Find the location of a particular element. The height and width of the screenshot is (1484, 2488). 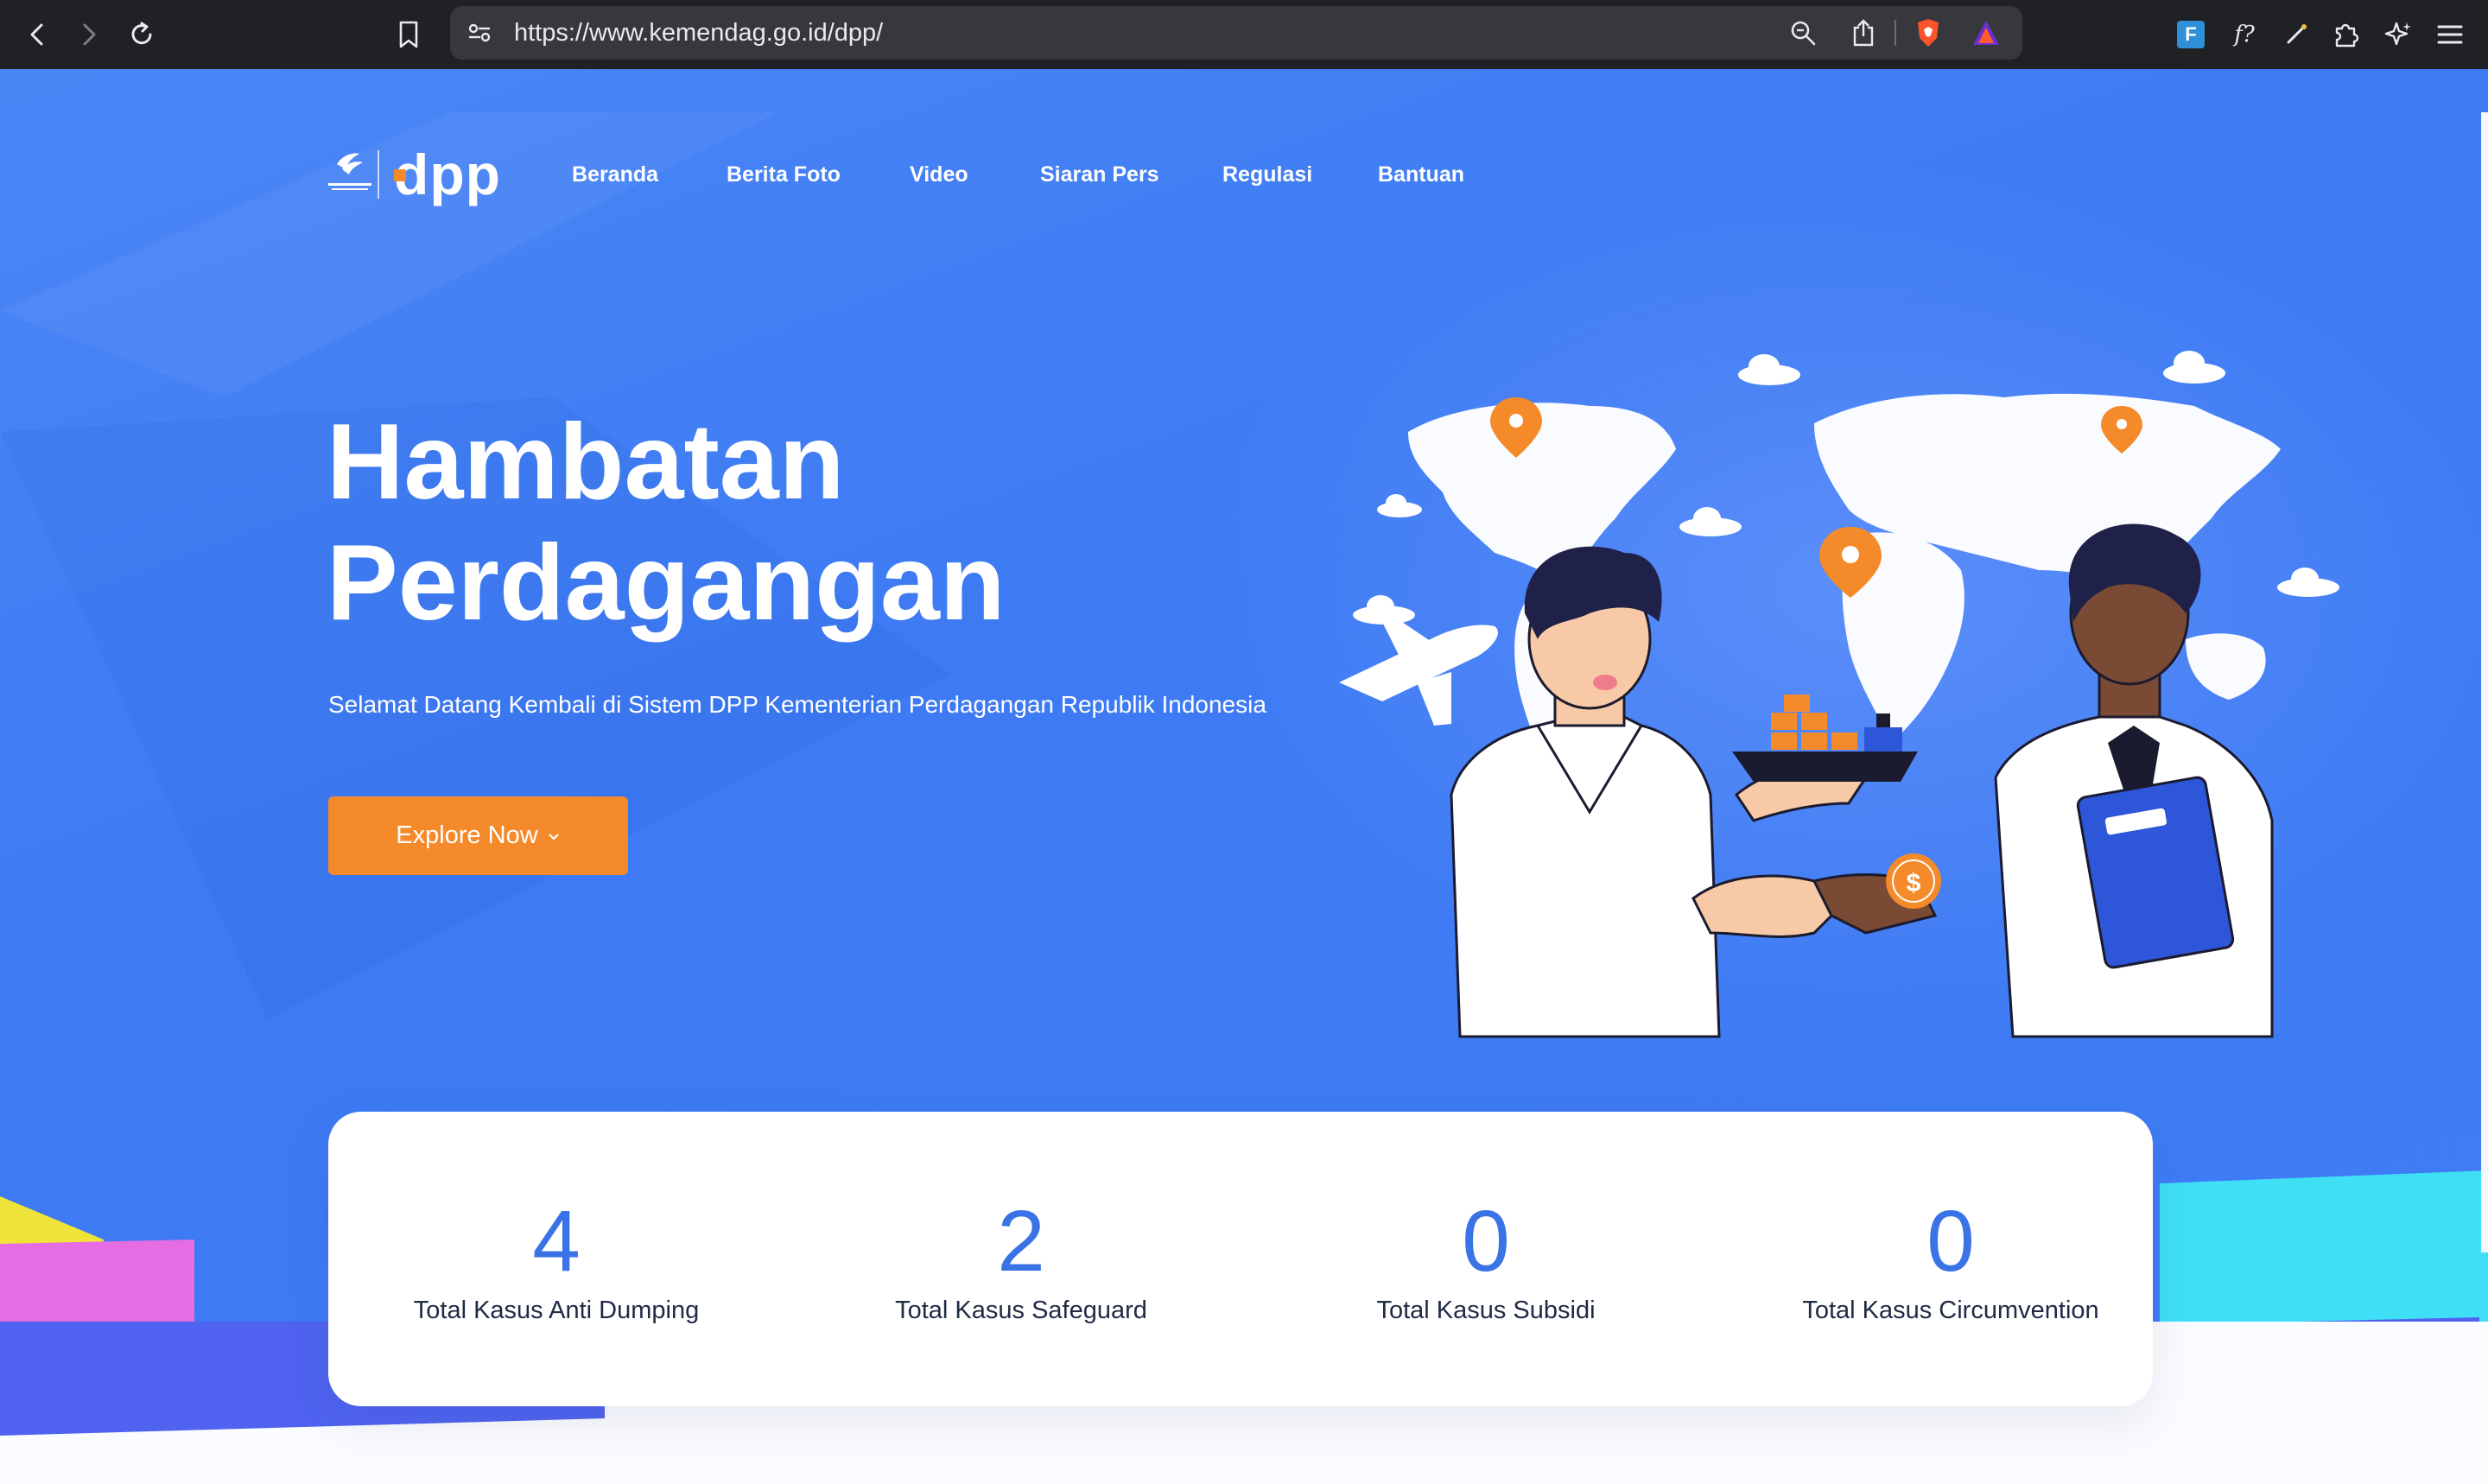

site-logo: dpp is located at coordinates (432, 175).